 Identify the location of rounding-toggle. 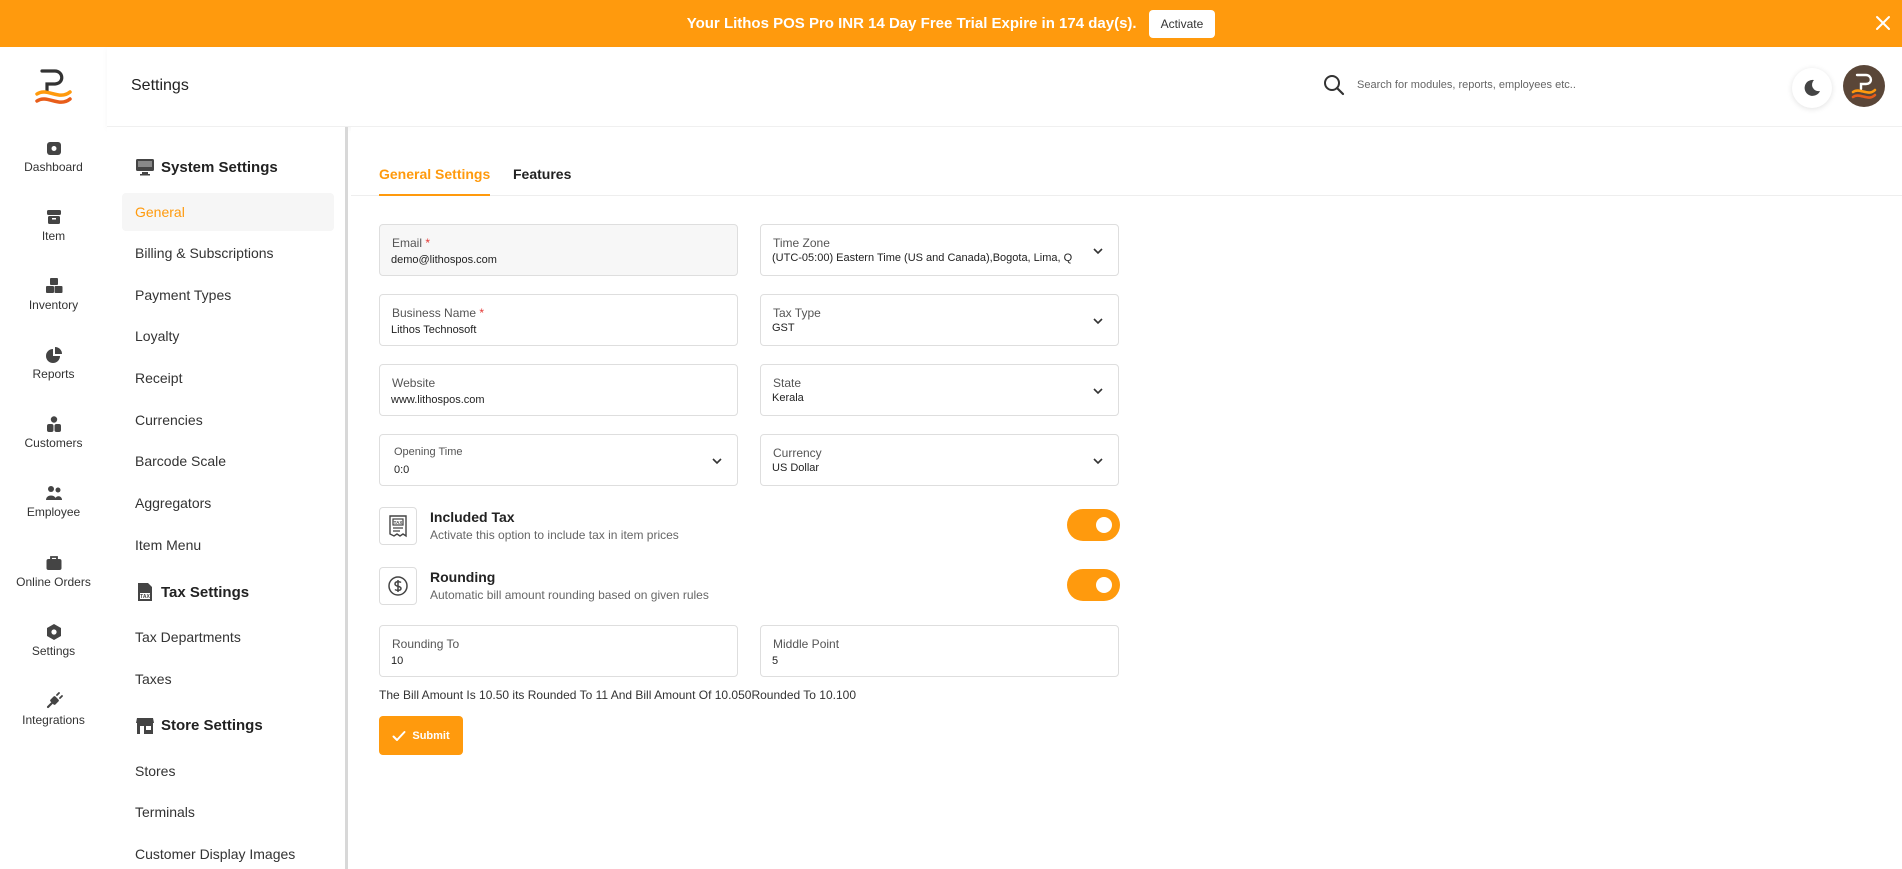
(1093, 585).